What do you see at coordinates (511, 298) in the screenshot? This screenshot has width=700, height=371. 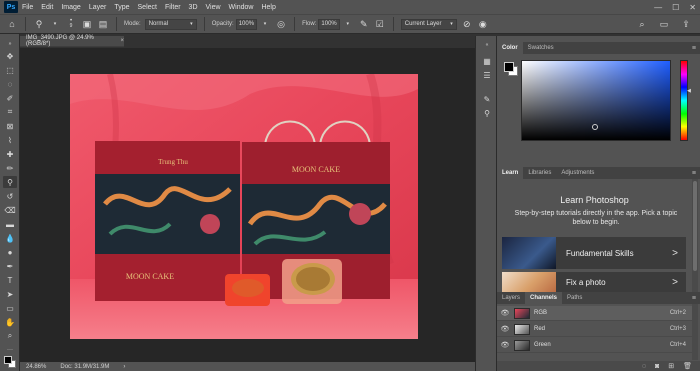 I see `tab-layers: Layers` at bounding box center [511, 298].